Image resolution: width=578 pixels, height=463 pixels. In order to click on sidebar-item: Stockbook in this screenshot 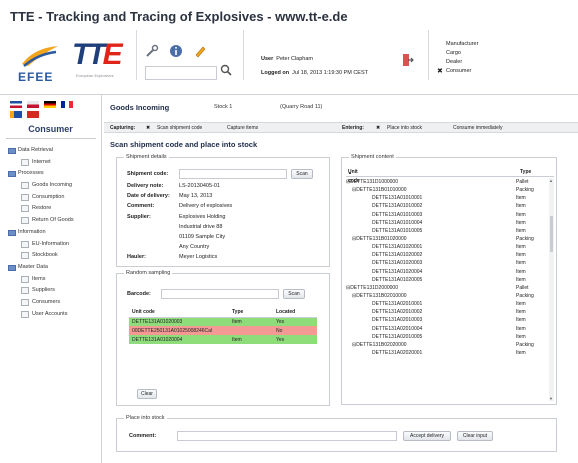, I will do `click(54, 256)`.